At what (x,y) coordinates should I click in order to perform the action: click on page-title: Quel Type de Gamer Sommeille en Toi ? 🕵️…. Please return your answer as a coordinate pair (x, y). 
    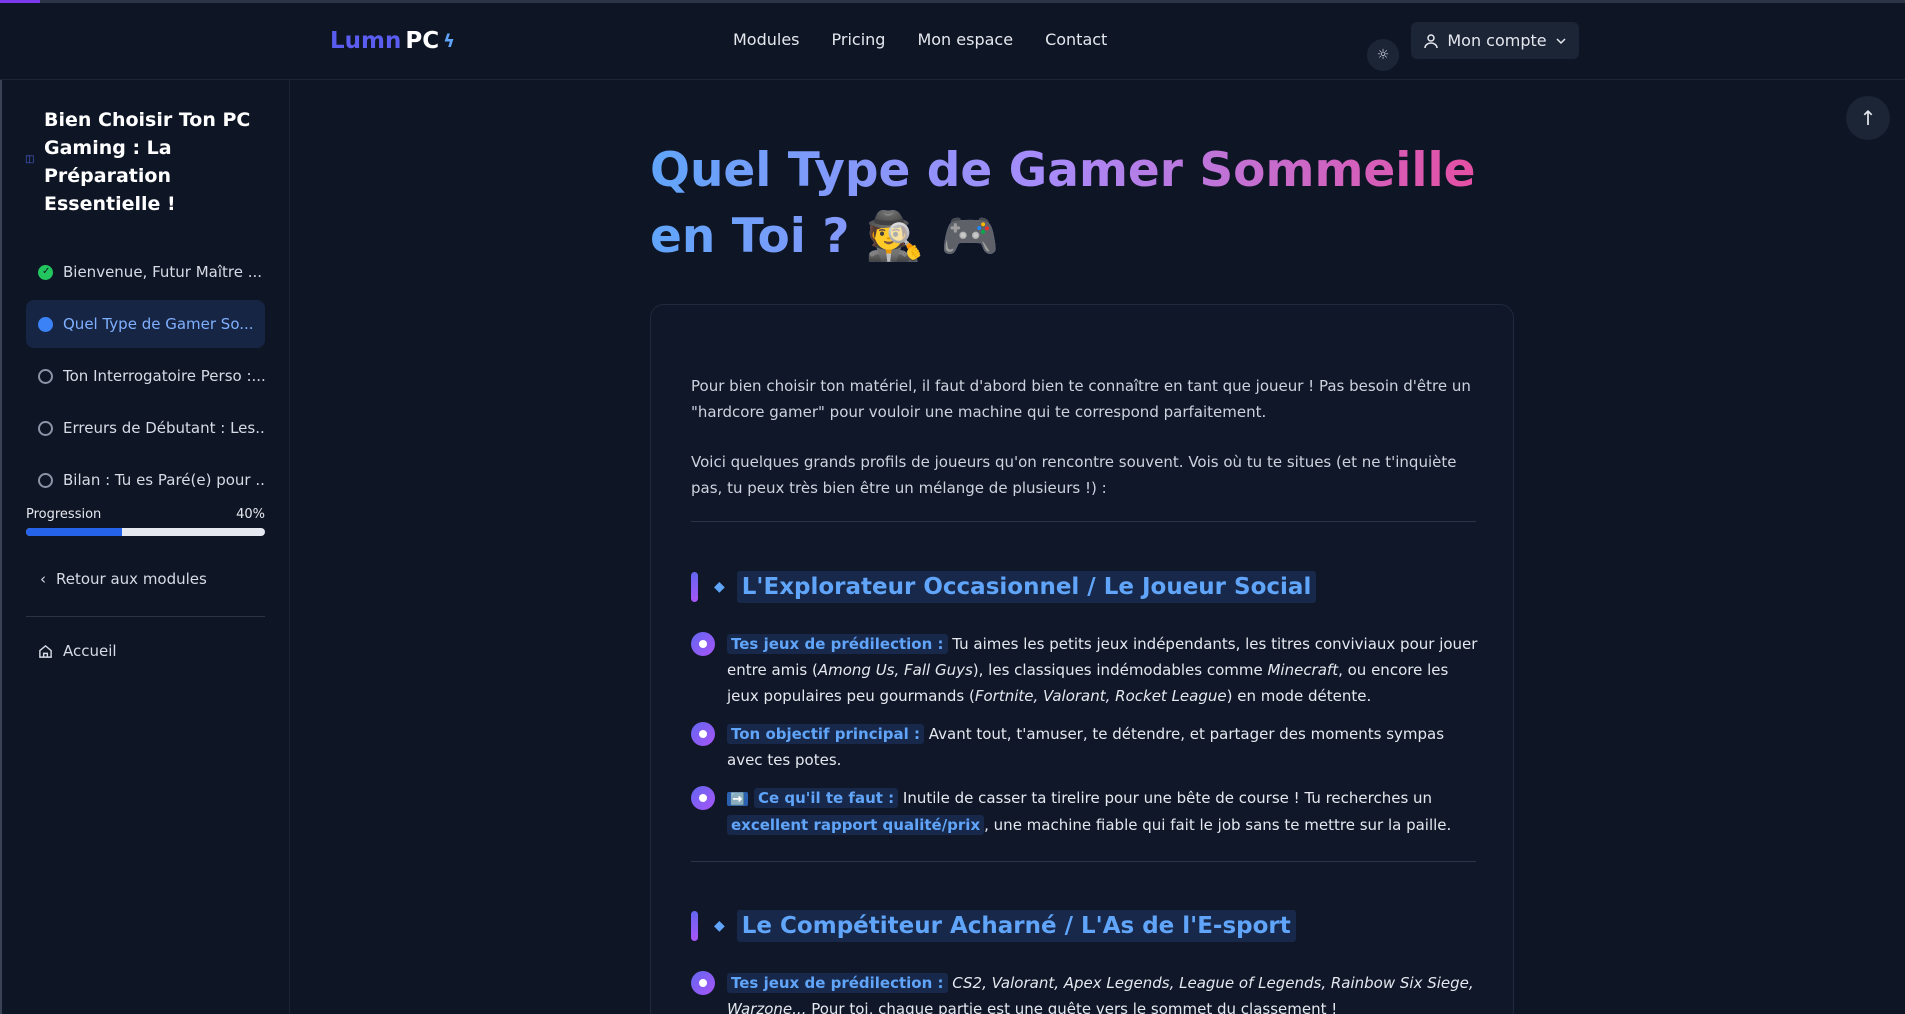
    Looking at the image, I should click on (1090, 204).